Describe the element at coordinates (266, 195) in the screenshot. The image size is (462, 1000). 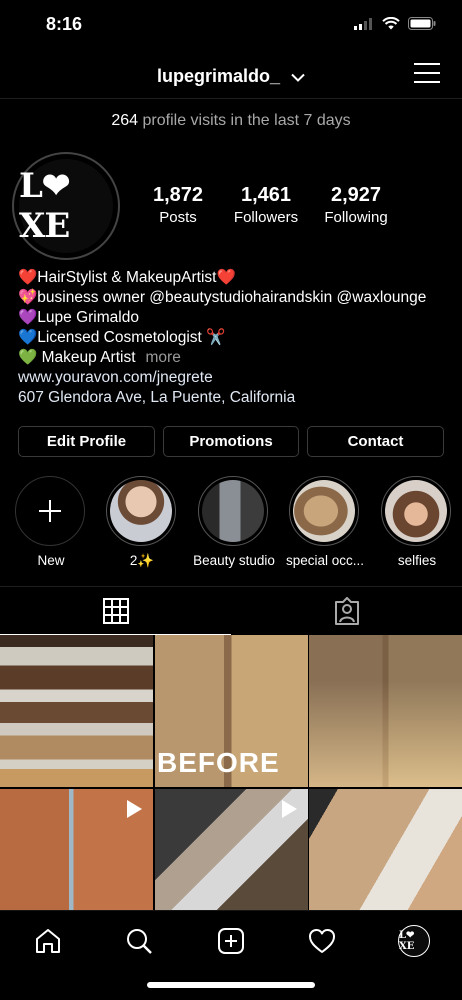
I see `stat-followers-value: 1,461` at that location.